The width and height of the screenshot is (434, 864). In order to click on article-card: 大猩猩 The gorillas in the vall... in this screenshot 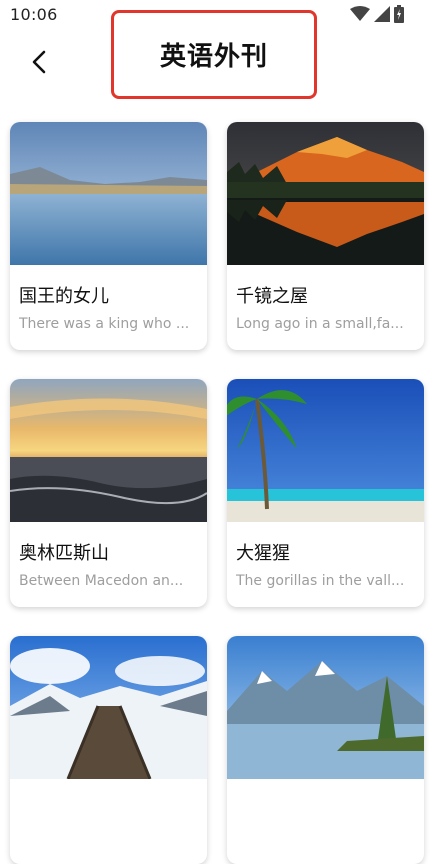, I will do `click(325, 493)`.